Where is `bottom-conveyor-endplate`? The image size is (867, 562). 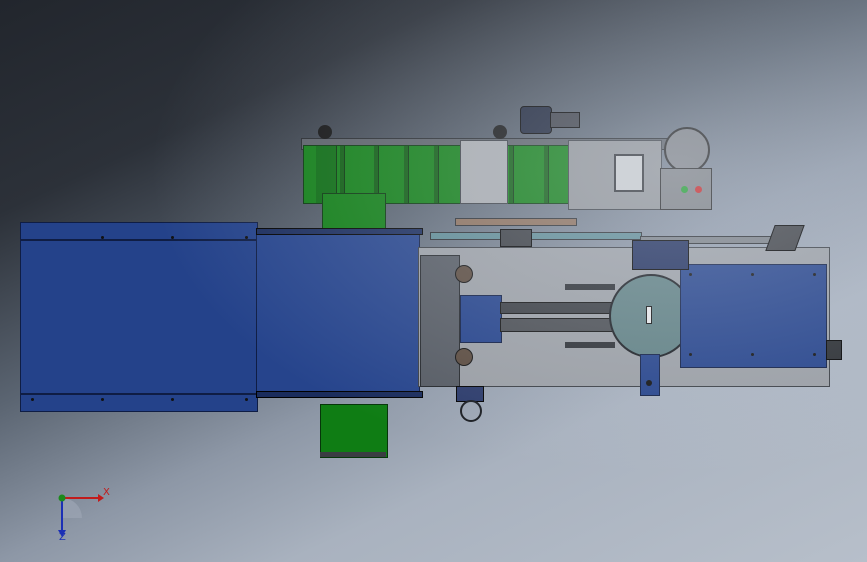
bottom-conveyor-endplate is located at coordinates (353, 454).